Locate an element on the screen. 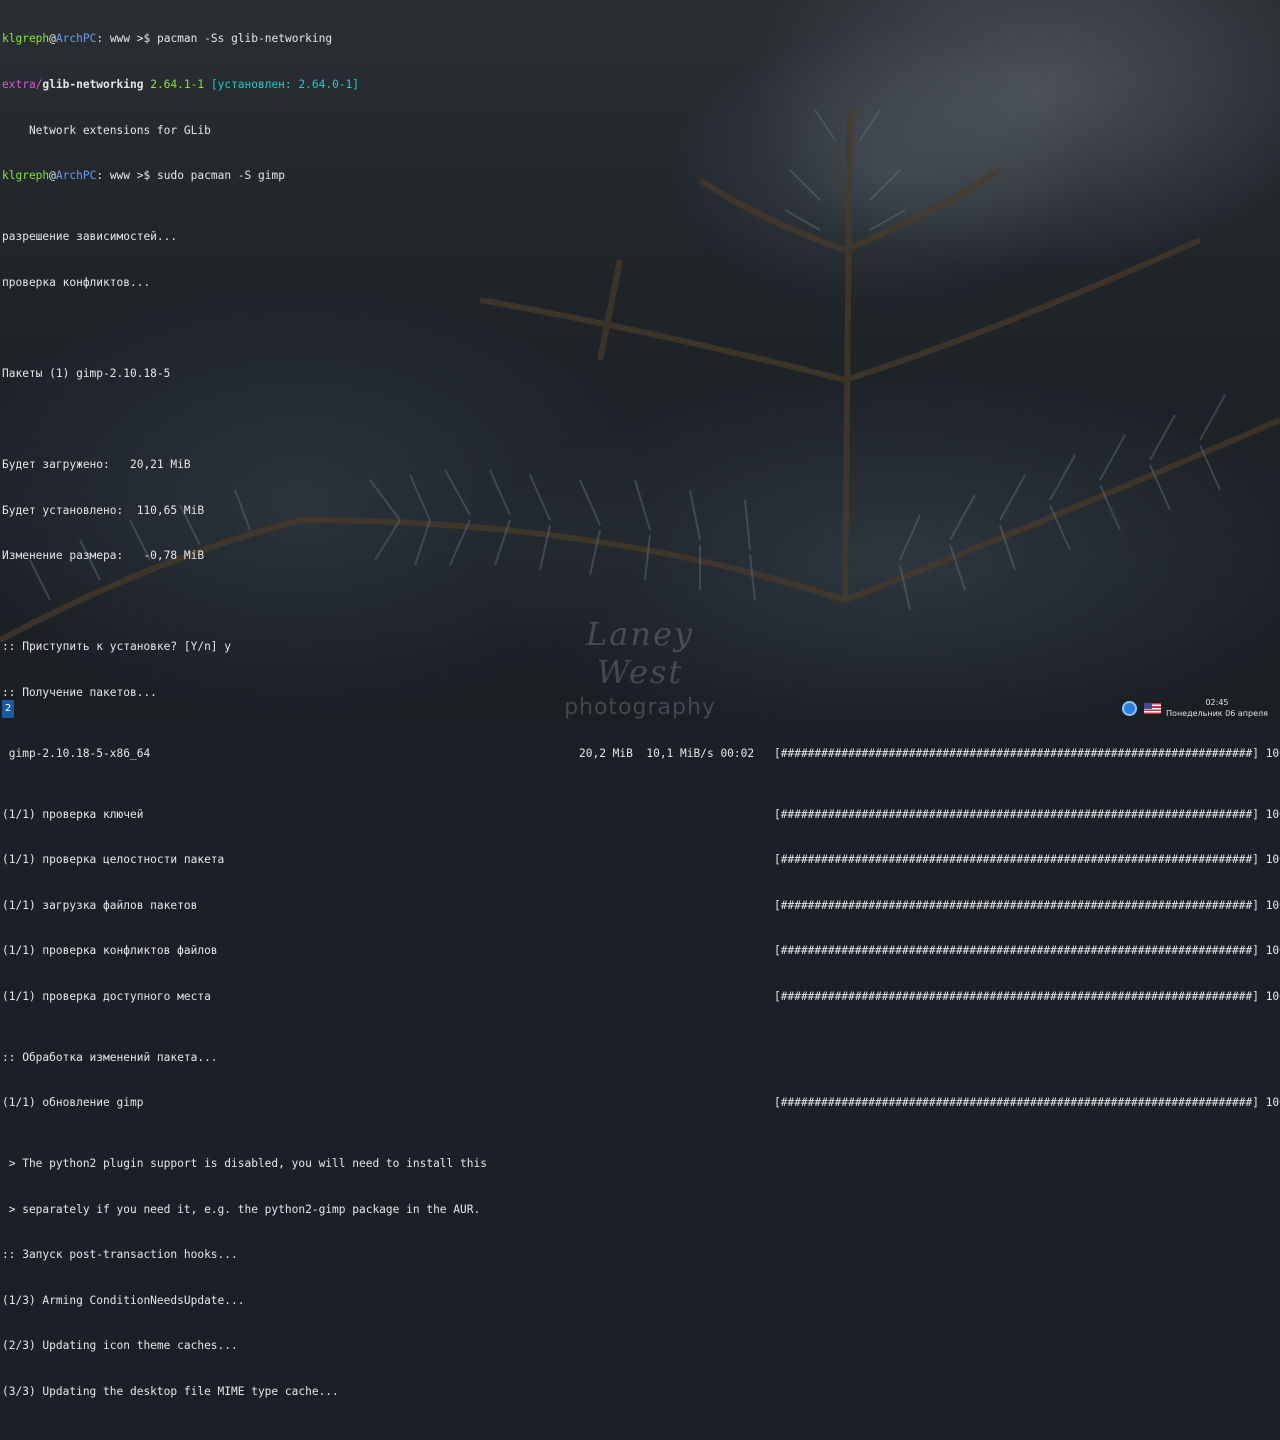  terminal-output-line: Будет загружено: 20,21 MiB is located at coordinates (96, 464).